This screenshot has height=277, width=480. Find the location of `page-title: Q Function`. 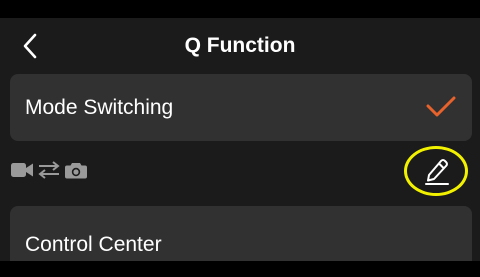

page-title: Q Function is located at coordinates (240, 45).